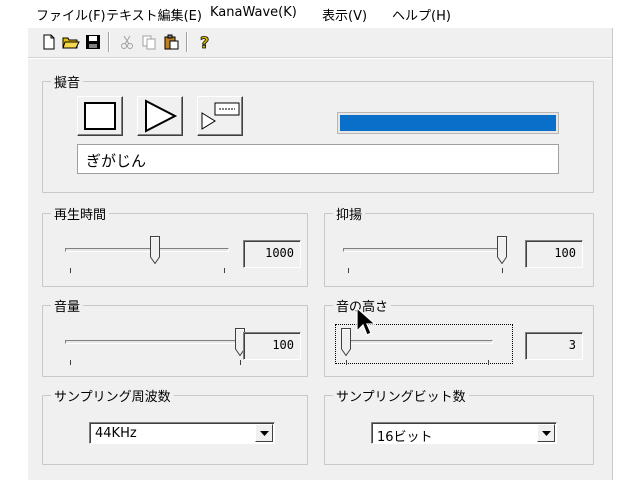  What do you see at coordinates (405, 437) in the screenshot?
I see `sampling-bits-selected: 16ビット` at bounding box center [405, 437].